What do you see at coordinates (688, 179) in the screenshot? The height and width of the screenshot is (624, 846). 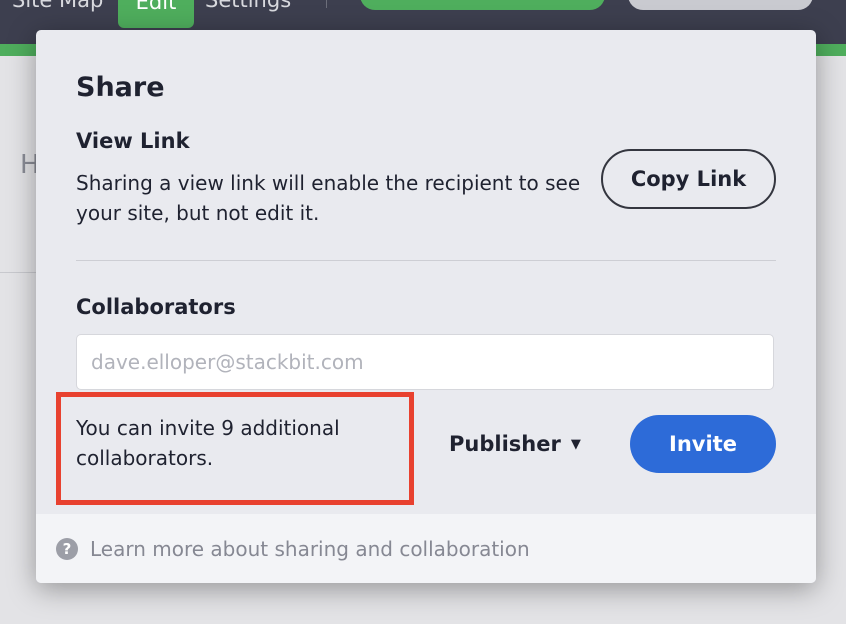 I see `copy-link-button: Copy Link` at bounding box center [688, 179].